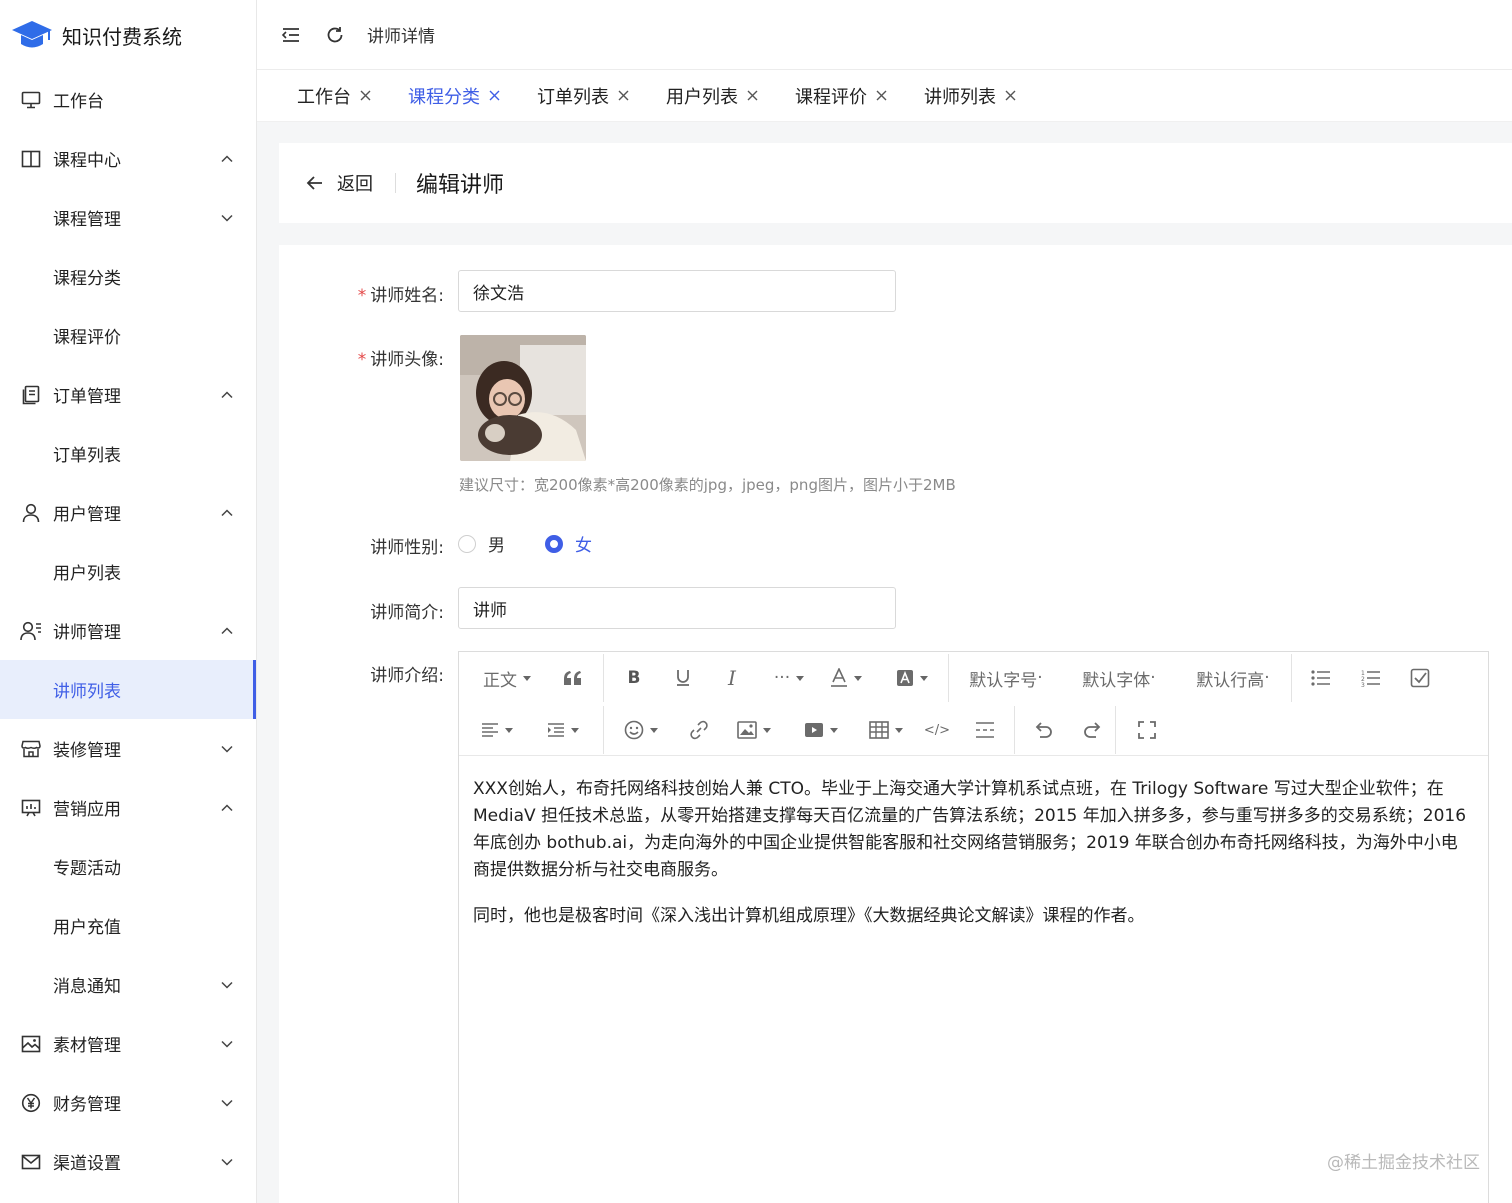  What do you see at coordinates (496, 546) in the screenshot?
I see `radio-label: 男` at bounding box center [496, 546].